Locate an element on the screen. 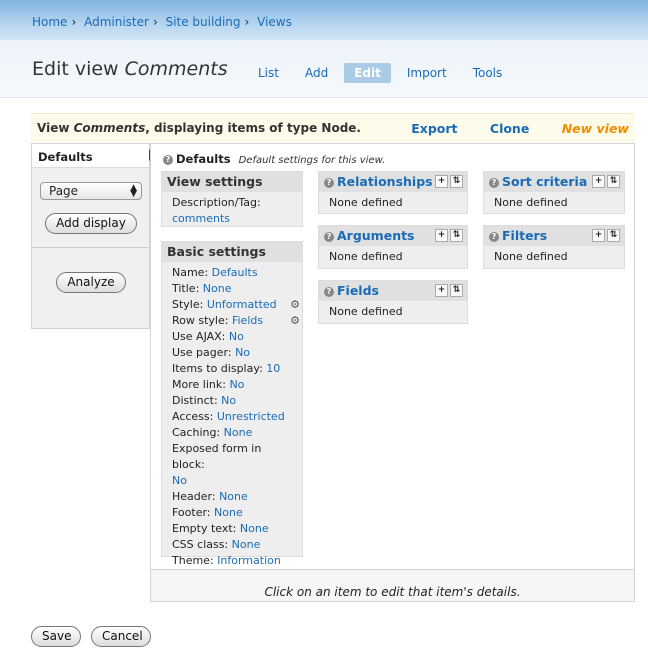  description-tag-link: comments is located at coordinates (201, 218).